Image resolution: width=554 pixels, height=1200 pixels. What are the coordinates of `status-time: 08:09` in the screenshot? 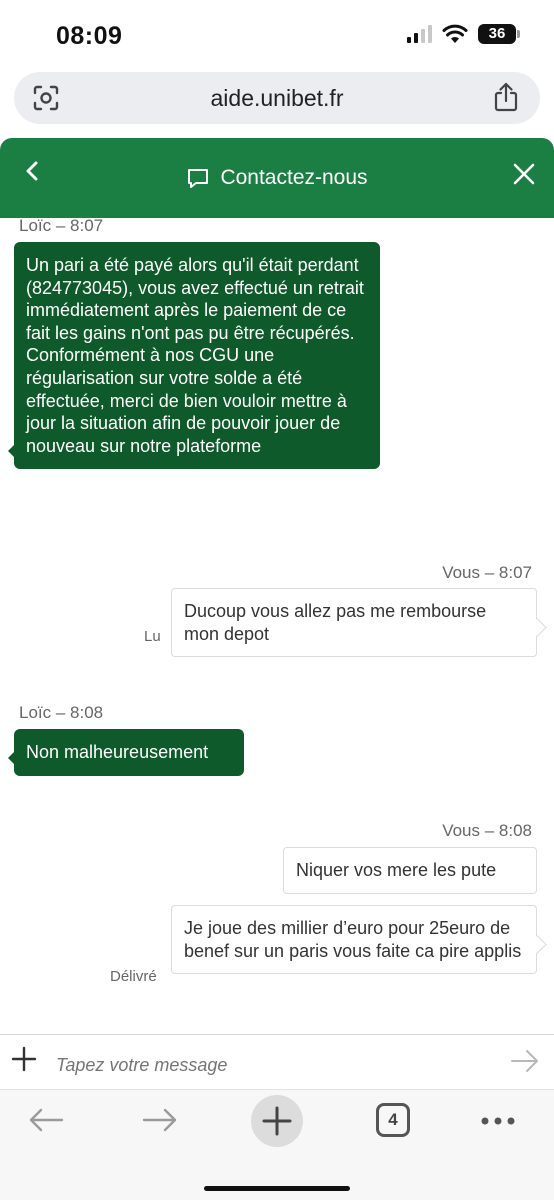 It's located at (89, 36).